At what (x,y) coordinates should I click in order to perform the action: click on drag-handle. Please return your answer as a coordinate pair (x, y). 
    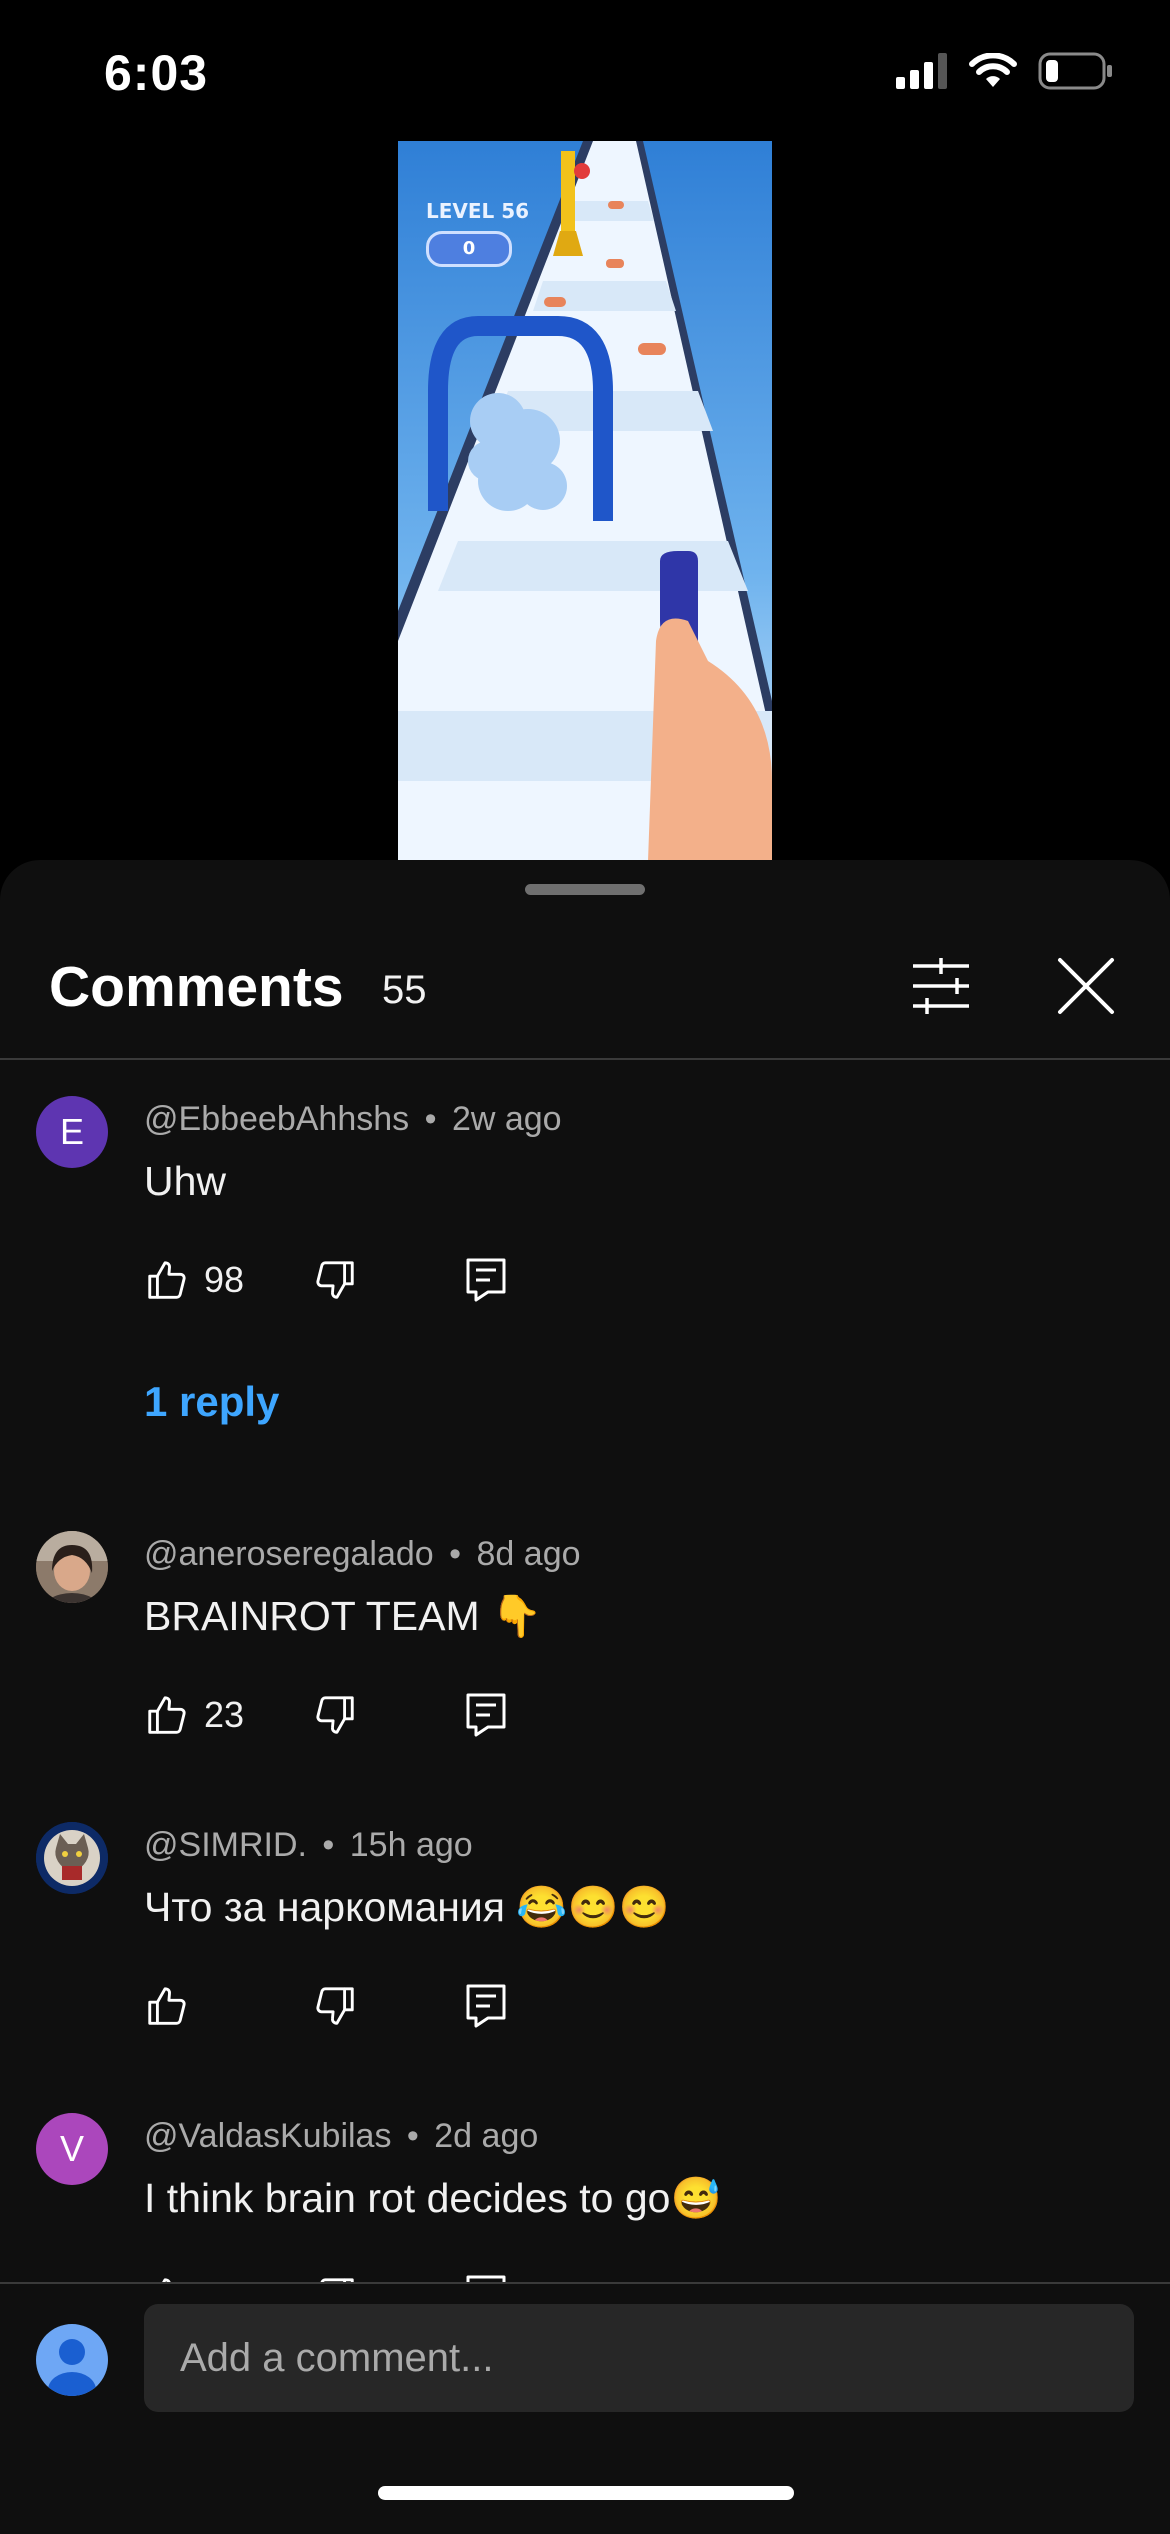
    Looking at the image, I should click on (585, 889).